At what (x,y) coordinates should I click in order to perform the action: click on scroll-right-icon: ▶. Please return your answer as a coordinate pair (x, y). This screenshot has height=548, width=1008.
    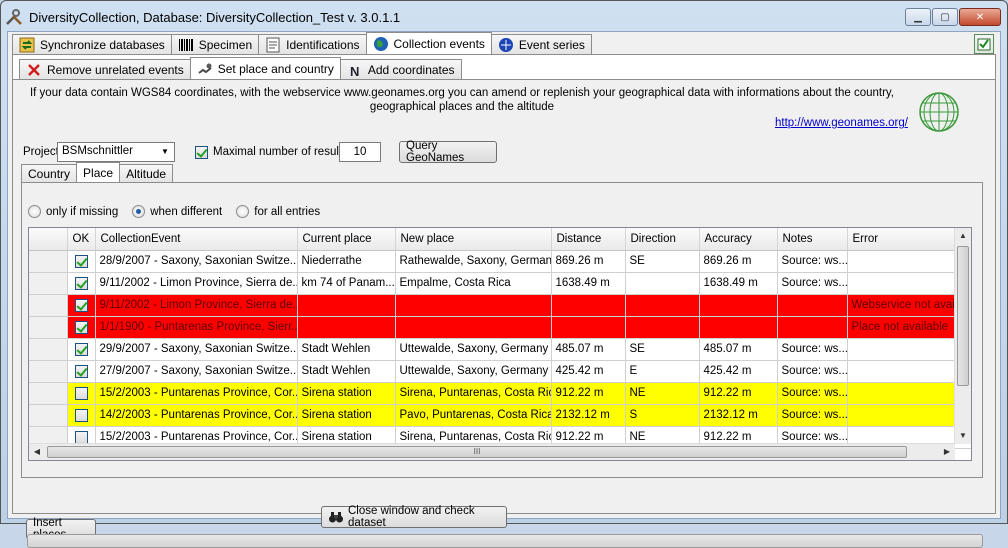
    Looking at the image, I should click on (947, 452).